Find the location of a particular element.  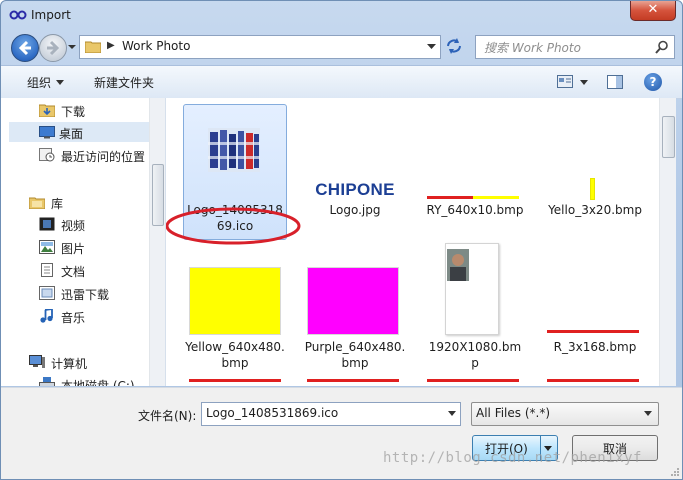

sidebar-item-label: 最近访问的位置 is located at coordinates (103, 157).